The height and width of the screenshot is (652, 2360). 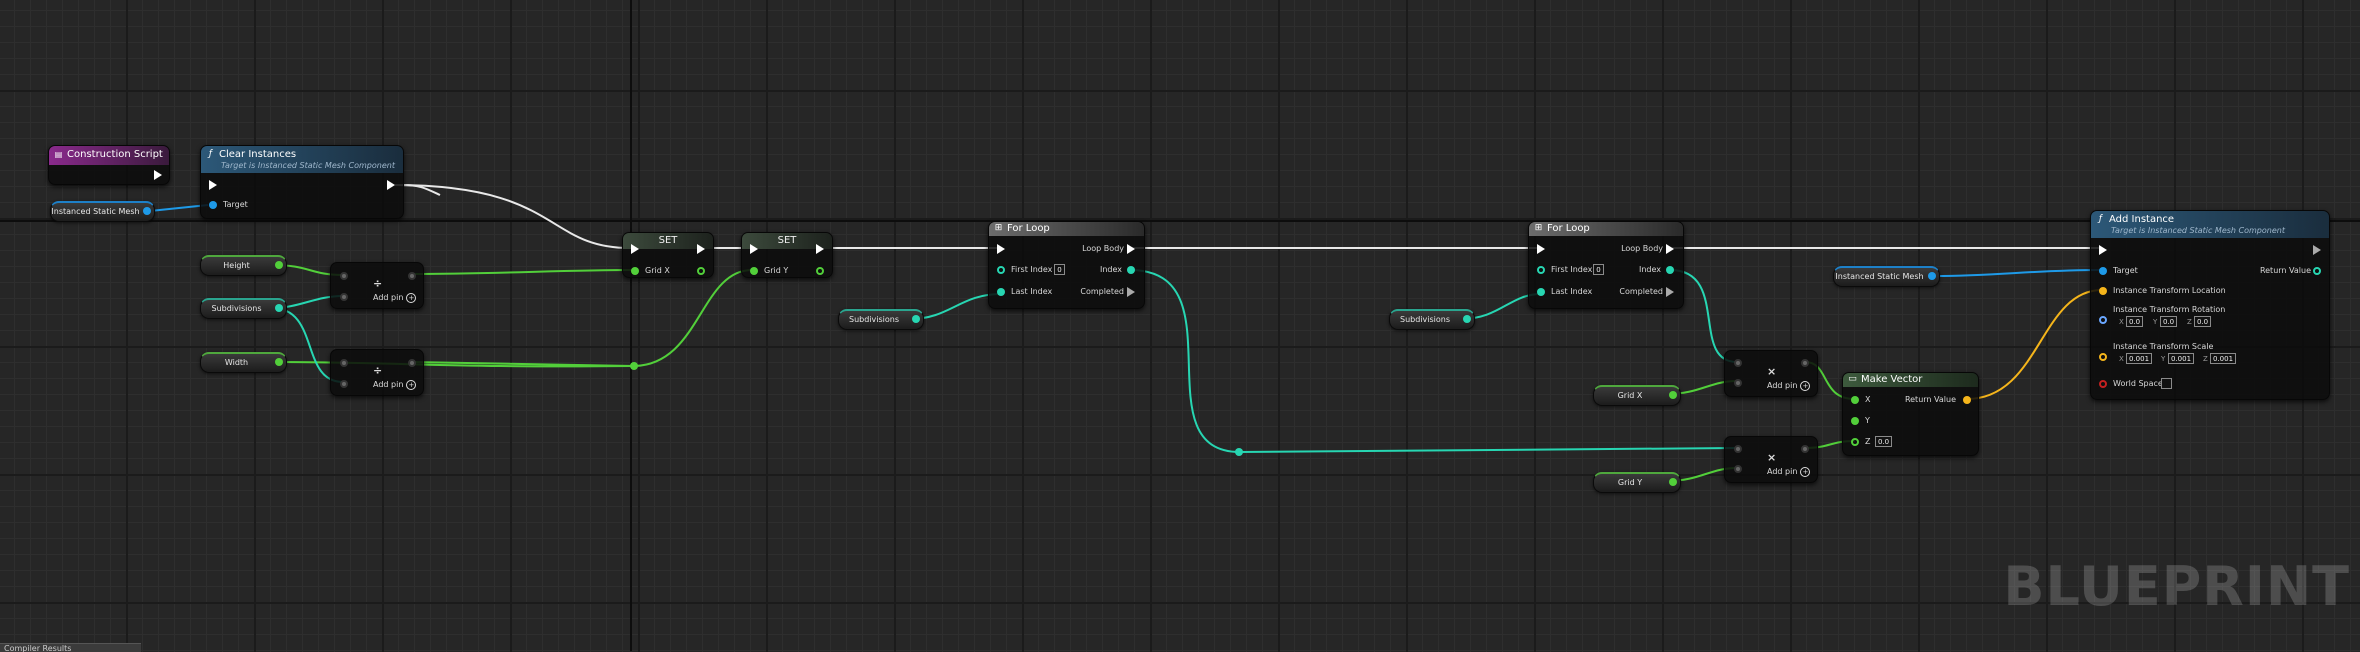 I want to click on variable-grid-x: Grid X, so click(x=1637, y=395).